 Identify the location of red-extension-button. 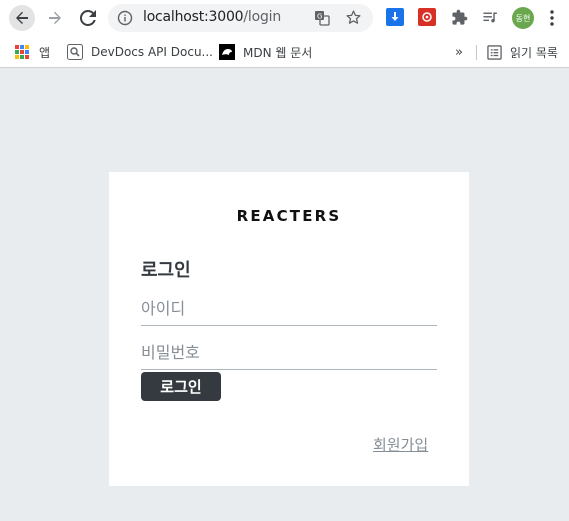
(427, 17).